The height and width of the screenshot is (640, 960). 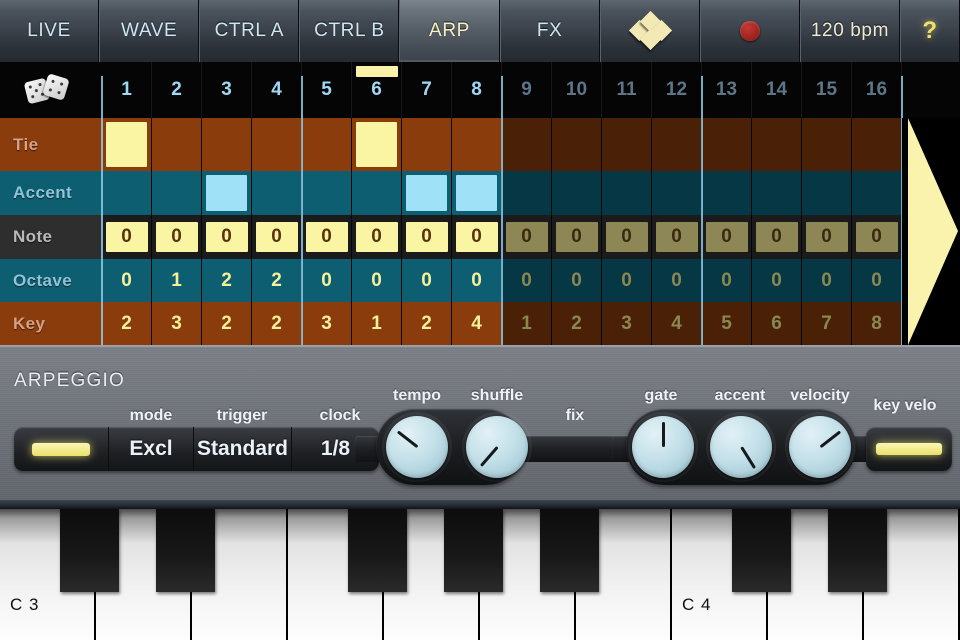 I want to click on tab-fx: FX, so click(x=549, y=31).